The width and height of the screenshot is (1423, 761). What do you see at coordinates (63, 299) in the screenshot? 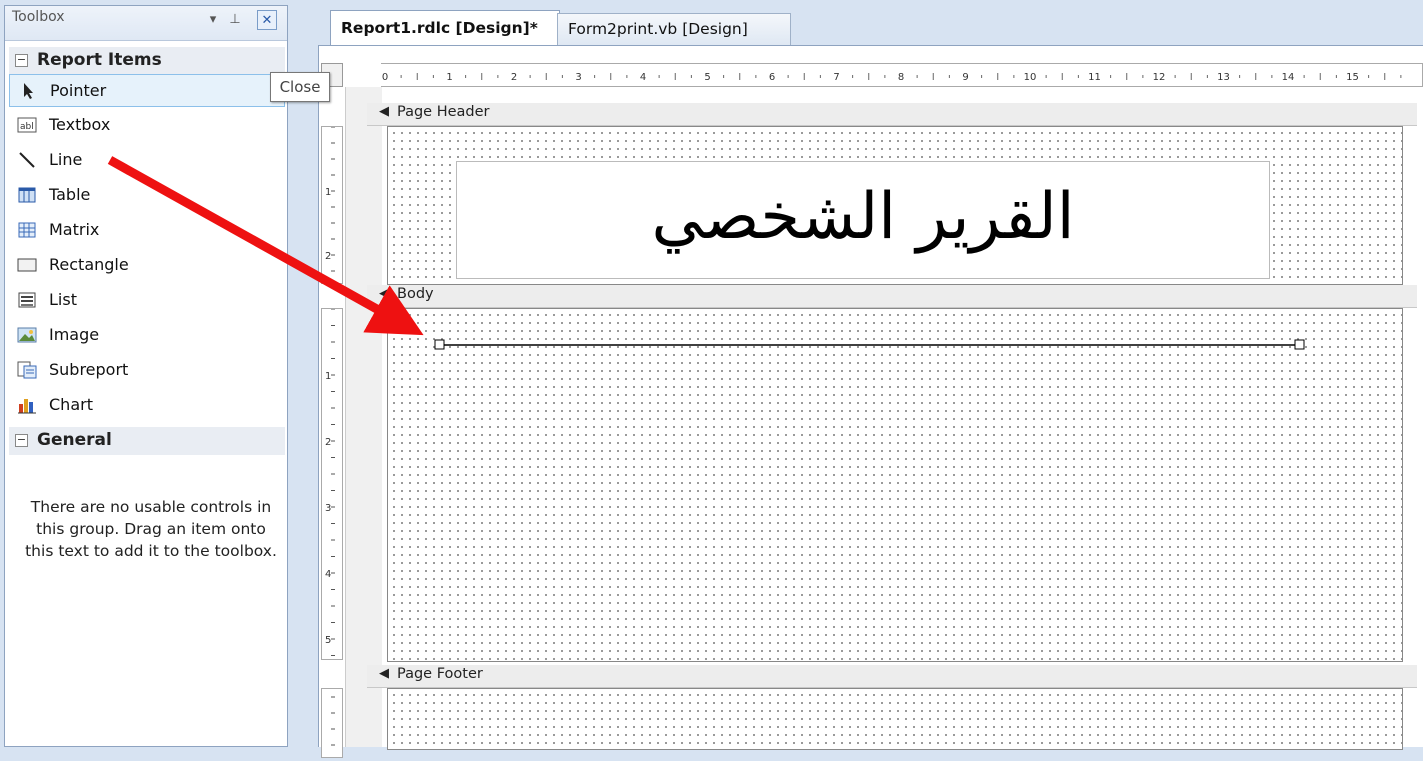
I see `toolbox-item-label: List` at bounding box center [63, 299].